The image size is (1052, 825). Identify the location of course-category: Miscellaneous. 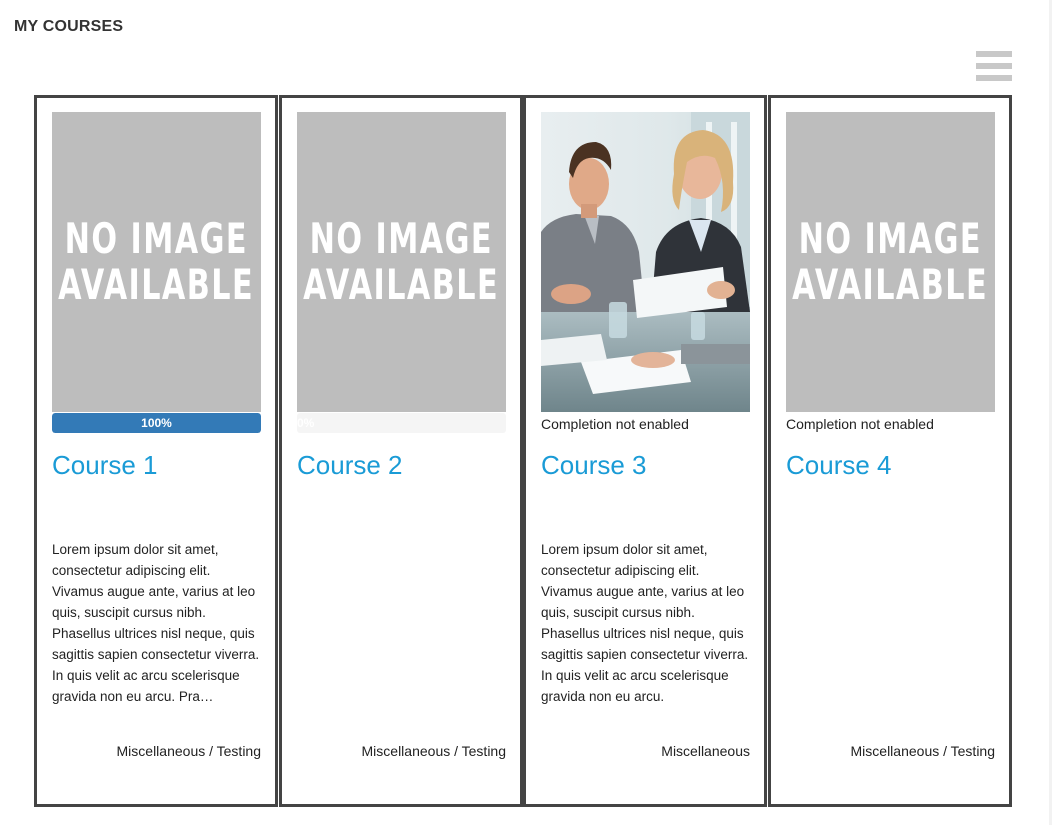
(705, 751).